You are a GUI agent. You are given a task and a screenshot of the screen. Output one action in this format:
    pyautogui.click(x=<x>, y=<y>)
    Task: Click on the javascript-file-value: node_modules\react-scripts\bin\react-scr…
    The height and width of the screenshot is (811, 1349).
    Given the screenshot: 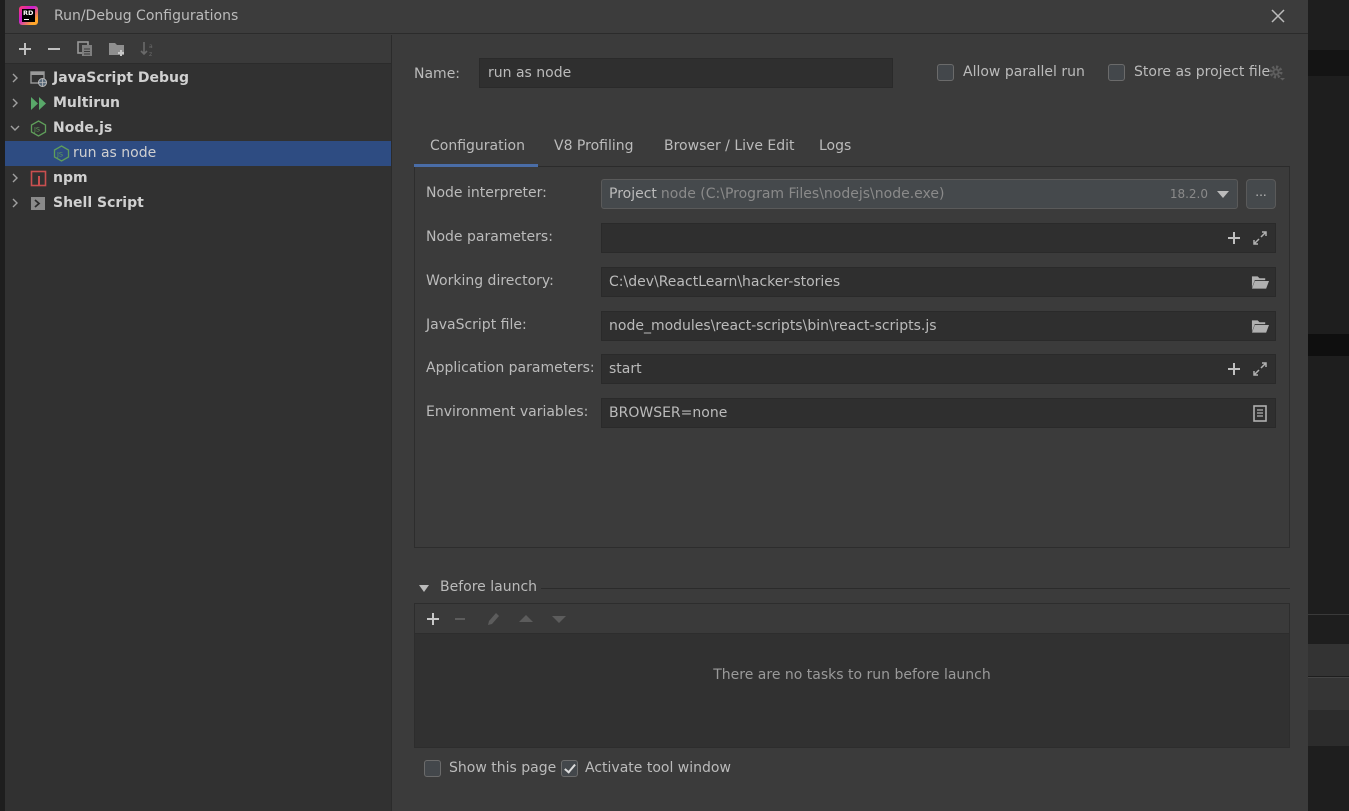 What is the action you would take?
    pyautogui.click(x=773, y=326)
    